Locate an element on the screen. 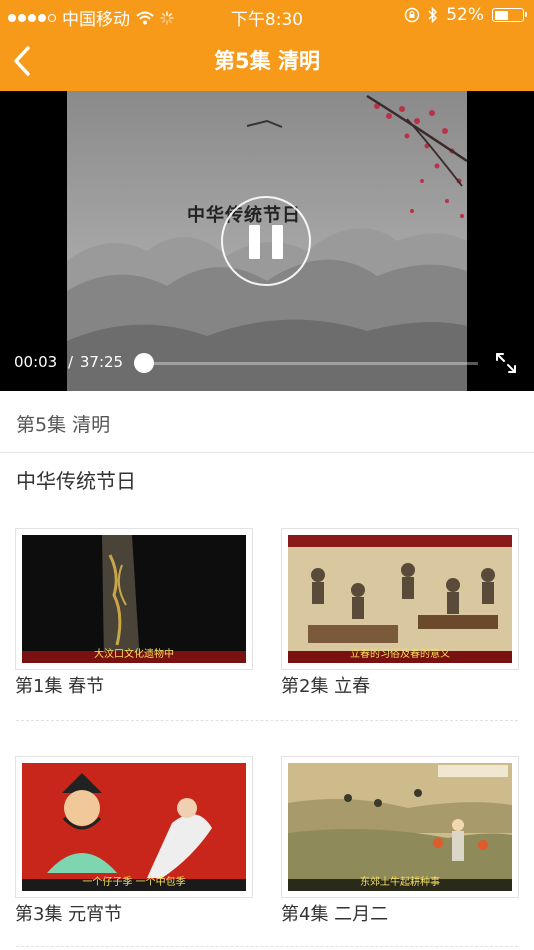 This screenshot has width=534, height=950. episode-card-1: 大汶口文化遗物中 第1集 春节 is located at coordinates (134, 613).